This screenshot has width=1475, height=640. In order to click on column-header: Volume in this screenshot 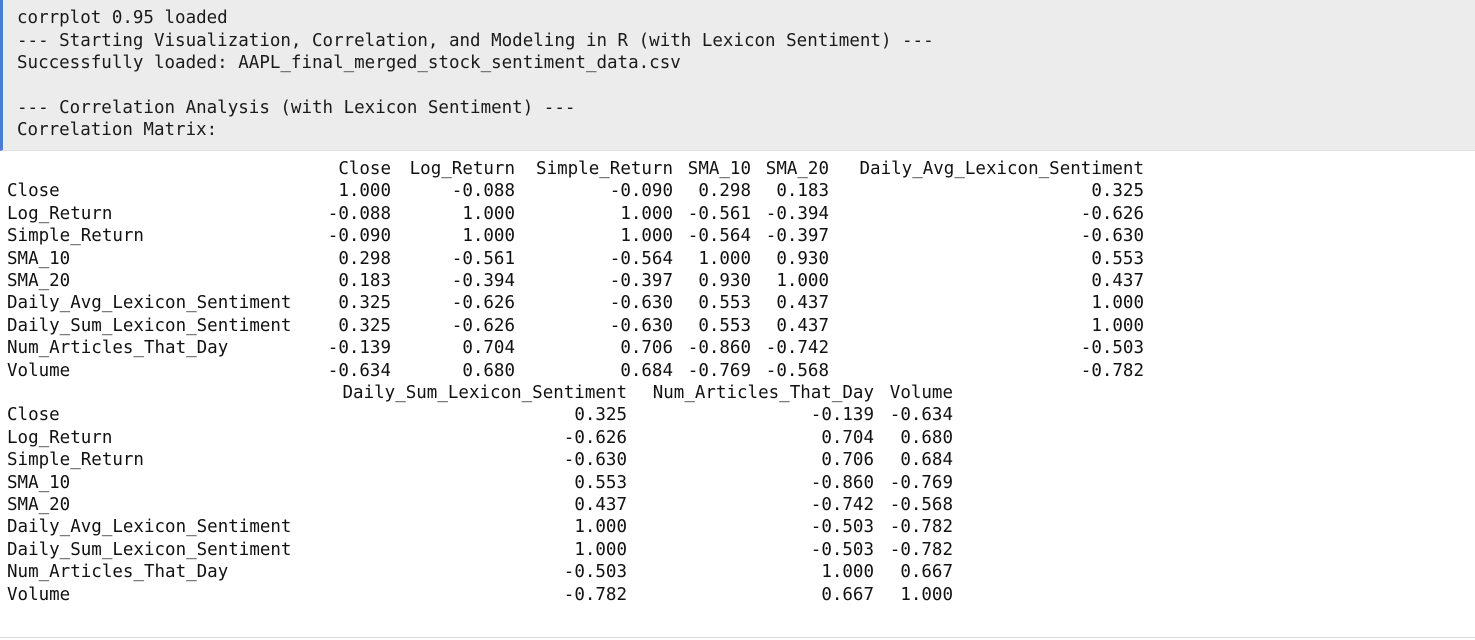, I will do `click(921, 393)`.